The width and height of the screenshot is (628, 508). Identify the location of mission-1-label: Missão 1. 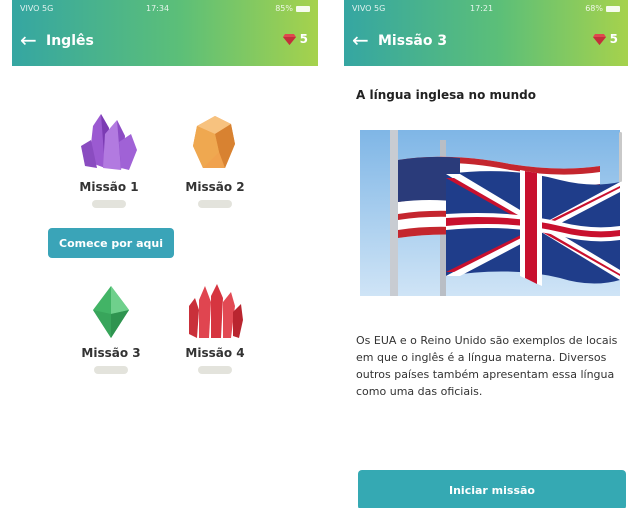
(109, 187).